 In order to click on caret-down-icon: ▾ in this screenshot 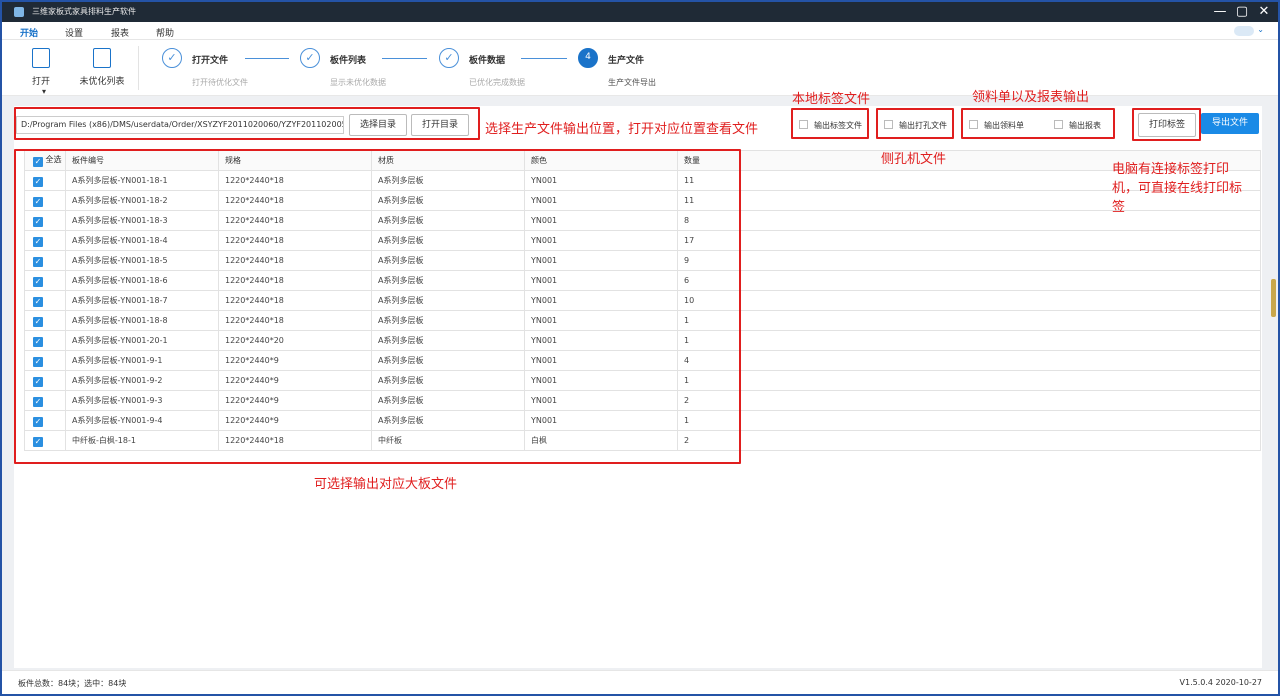, I will do `click(43, 91)`.